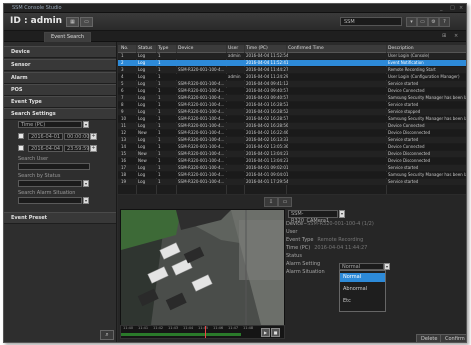 This screenshot has width=471, height=345. What do you see at coordinates (76, 136) in the screenshot?
I see `time-from-field: 00:00:00` at bounding box center [76, 136].